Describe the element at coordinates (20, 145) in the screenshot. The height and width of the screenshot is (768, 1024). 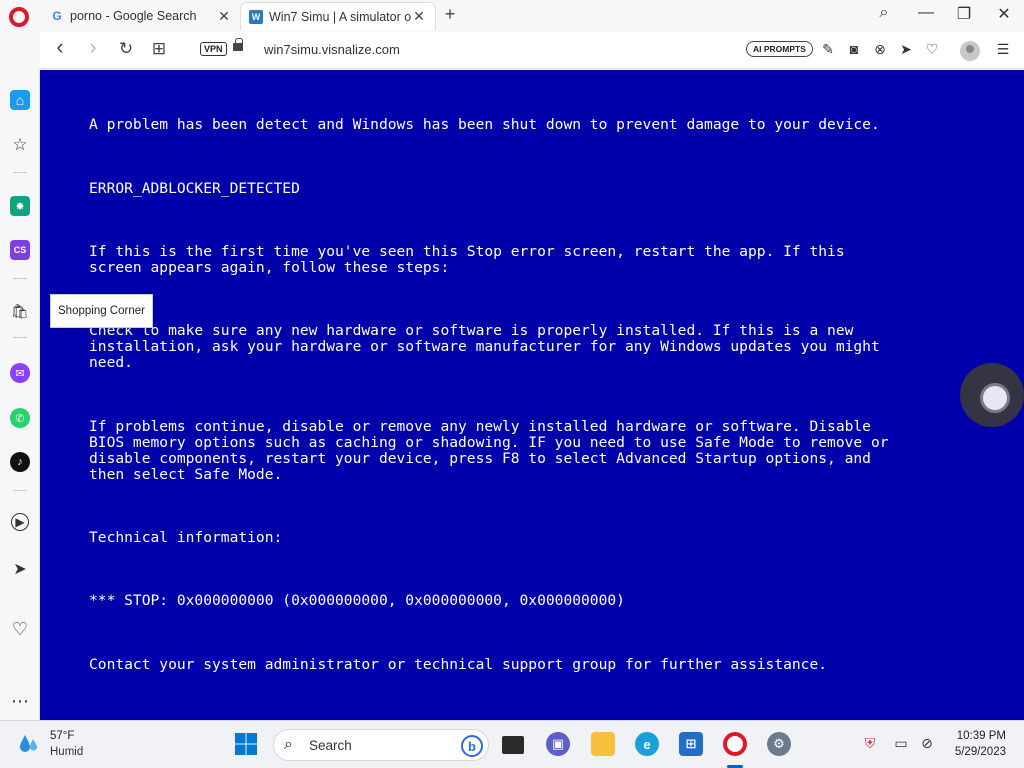
I see `bookmarks-icon: ☆` at that location.